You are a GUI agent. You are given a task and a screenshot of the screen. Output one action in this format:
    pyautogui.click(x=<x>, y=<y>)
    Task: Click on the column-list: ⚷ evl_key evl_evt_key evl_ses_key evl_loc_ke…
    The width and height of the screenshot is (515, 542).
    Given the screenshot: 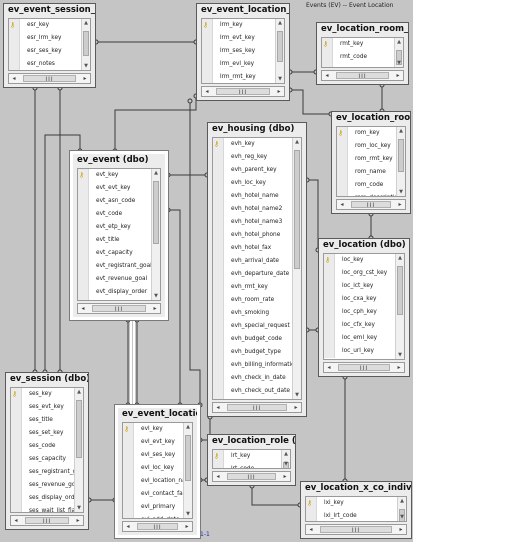 What is the action you would take?
    pyautogui.click(x=157, y=470)
    